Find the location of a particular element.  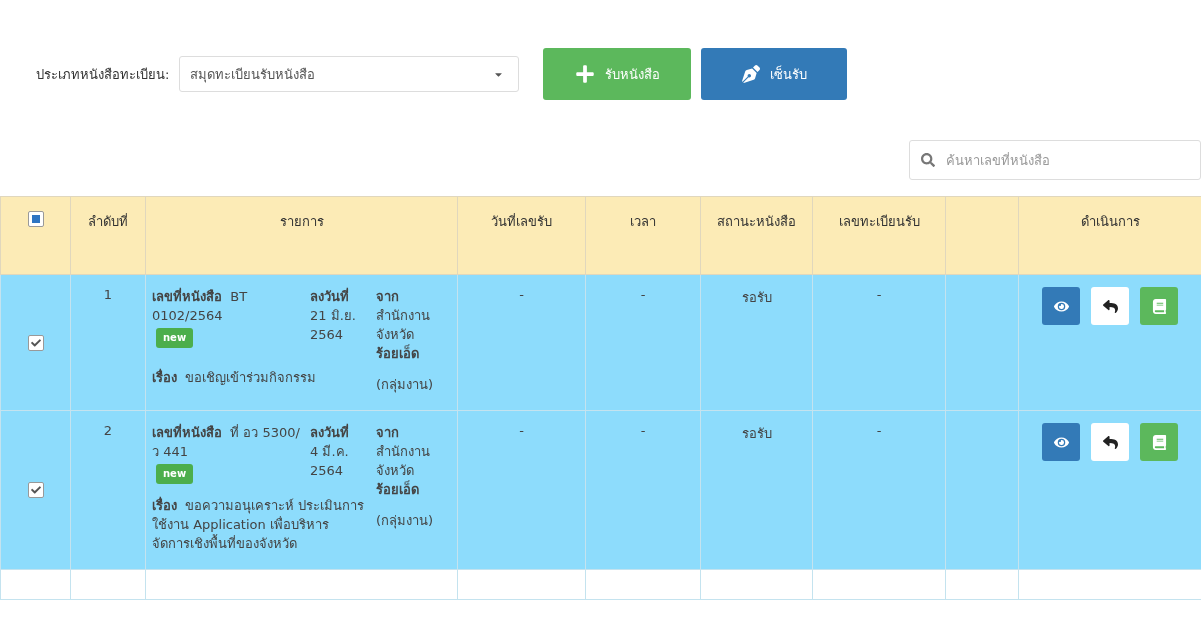

column-header: ดำเนินการ is located at coordinates (1109, 235).